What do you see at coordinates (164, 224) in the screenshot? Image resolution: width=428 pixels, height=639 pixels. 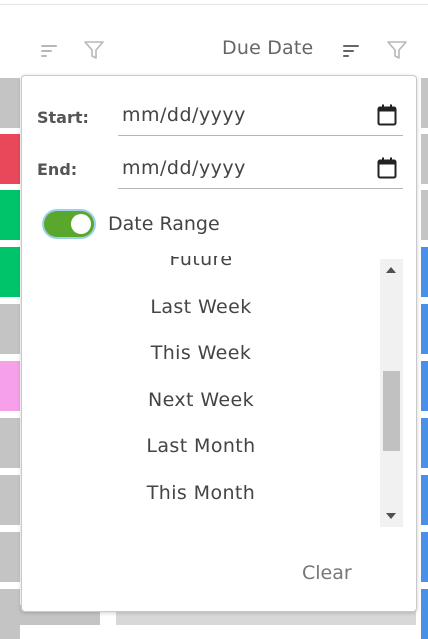 I see `date-range-label: Date Range` at bounding box center [164, 224].